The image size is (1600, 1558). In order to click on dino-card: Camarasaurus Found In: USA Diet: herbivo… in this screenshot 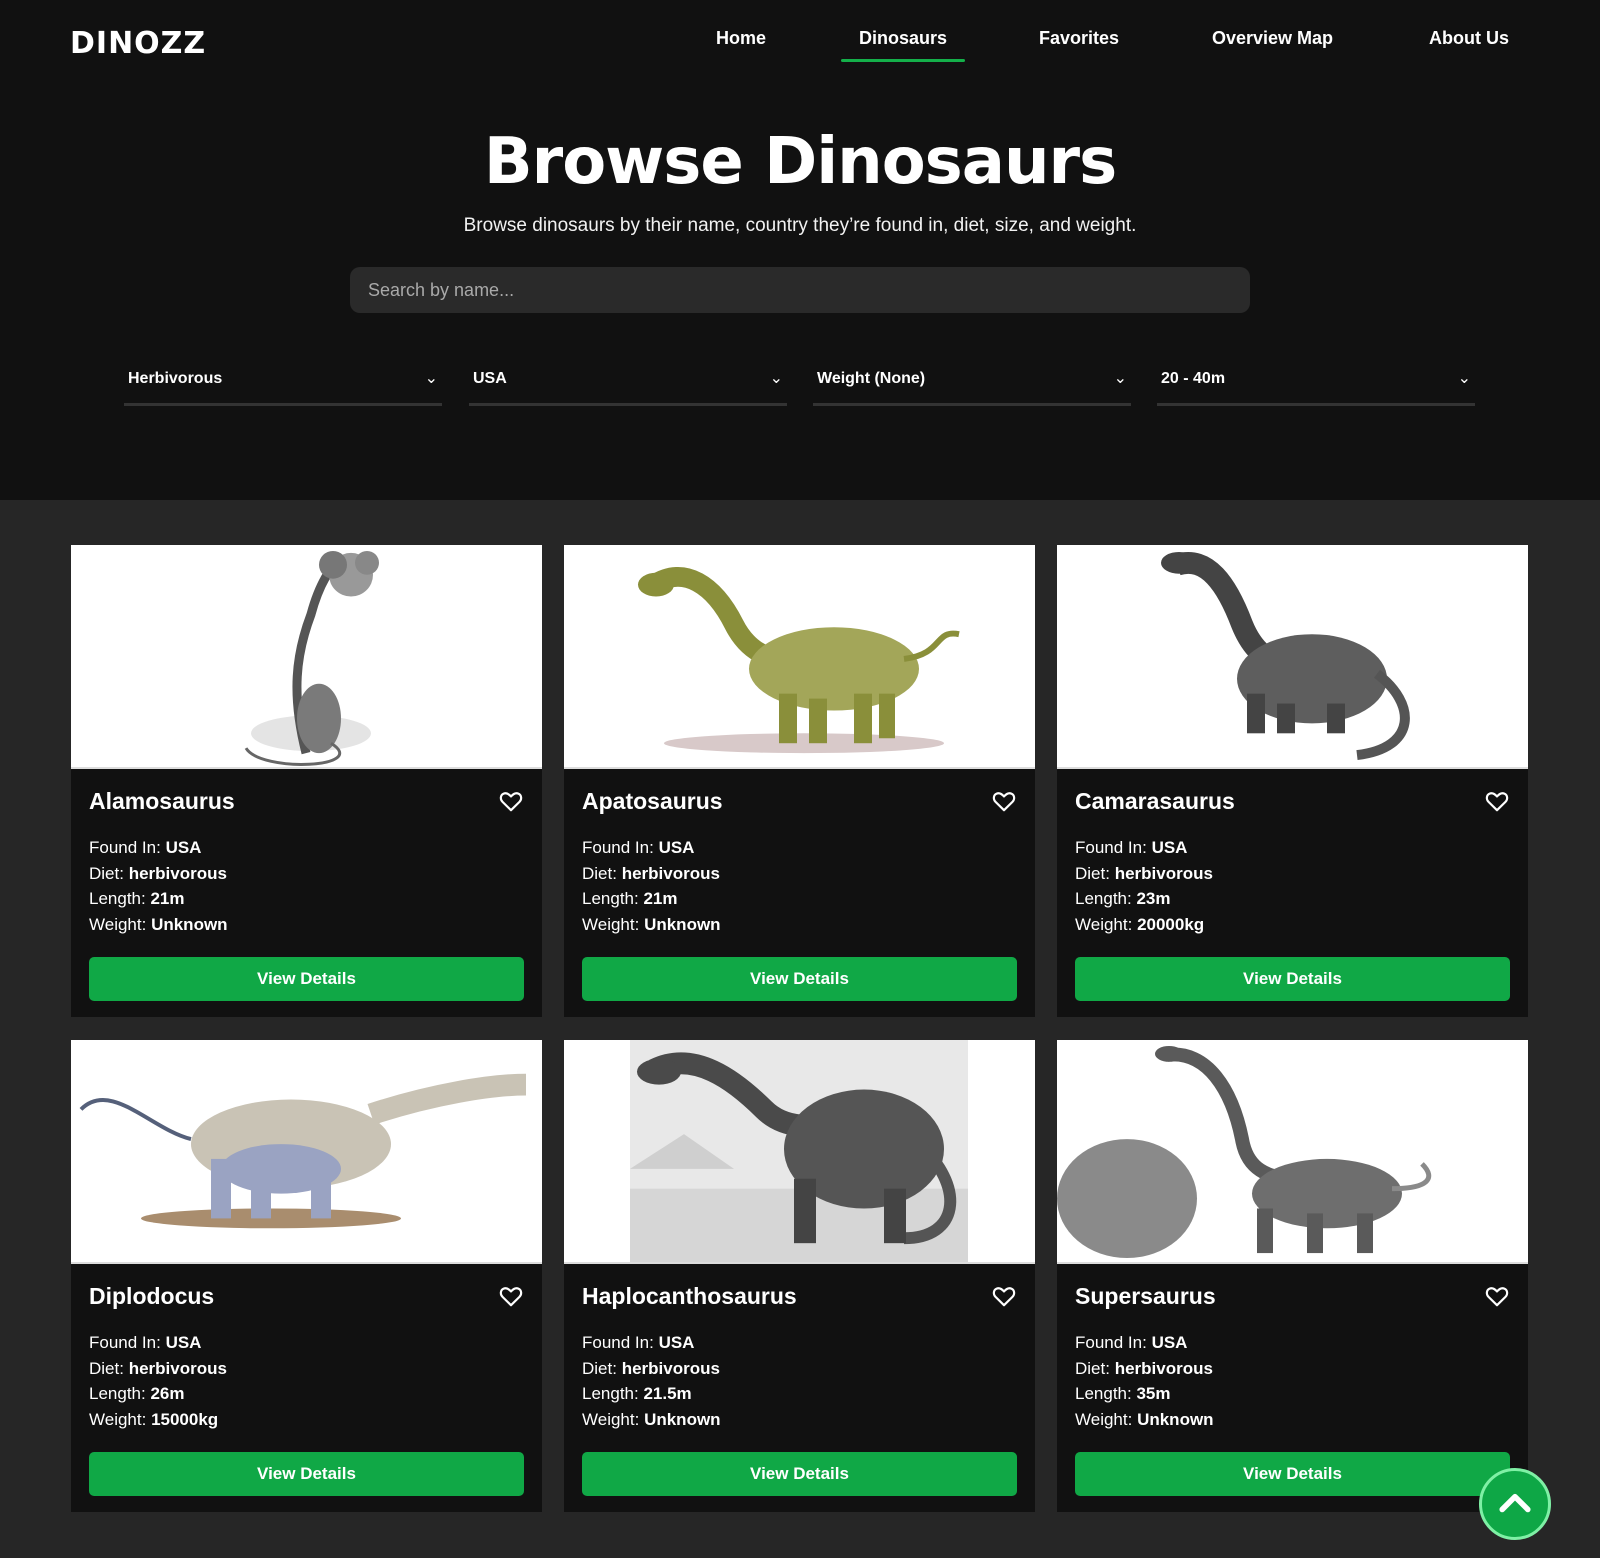, I will do `click(1292, 781)`.